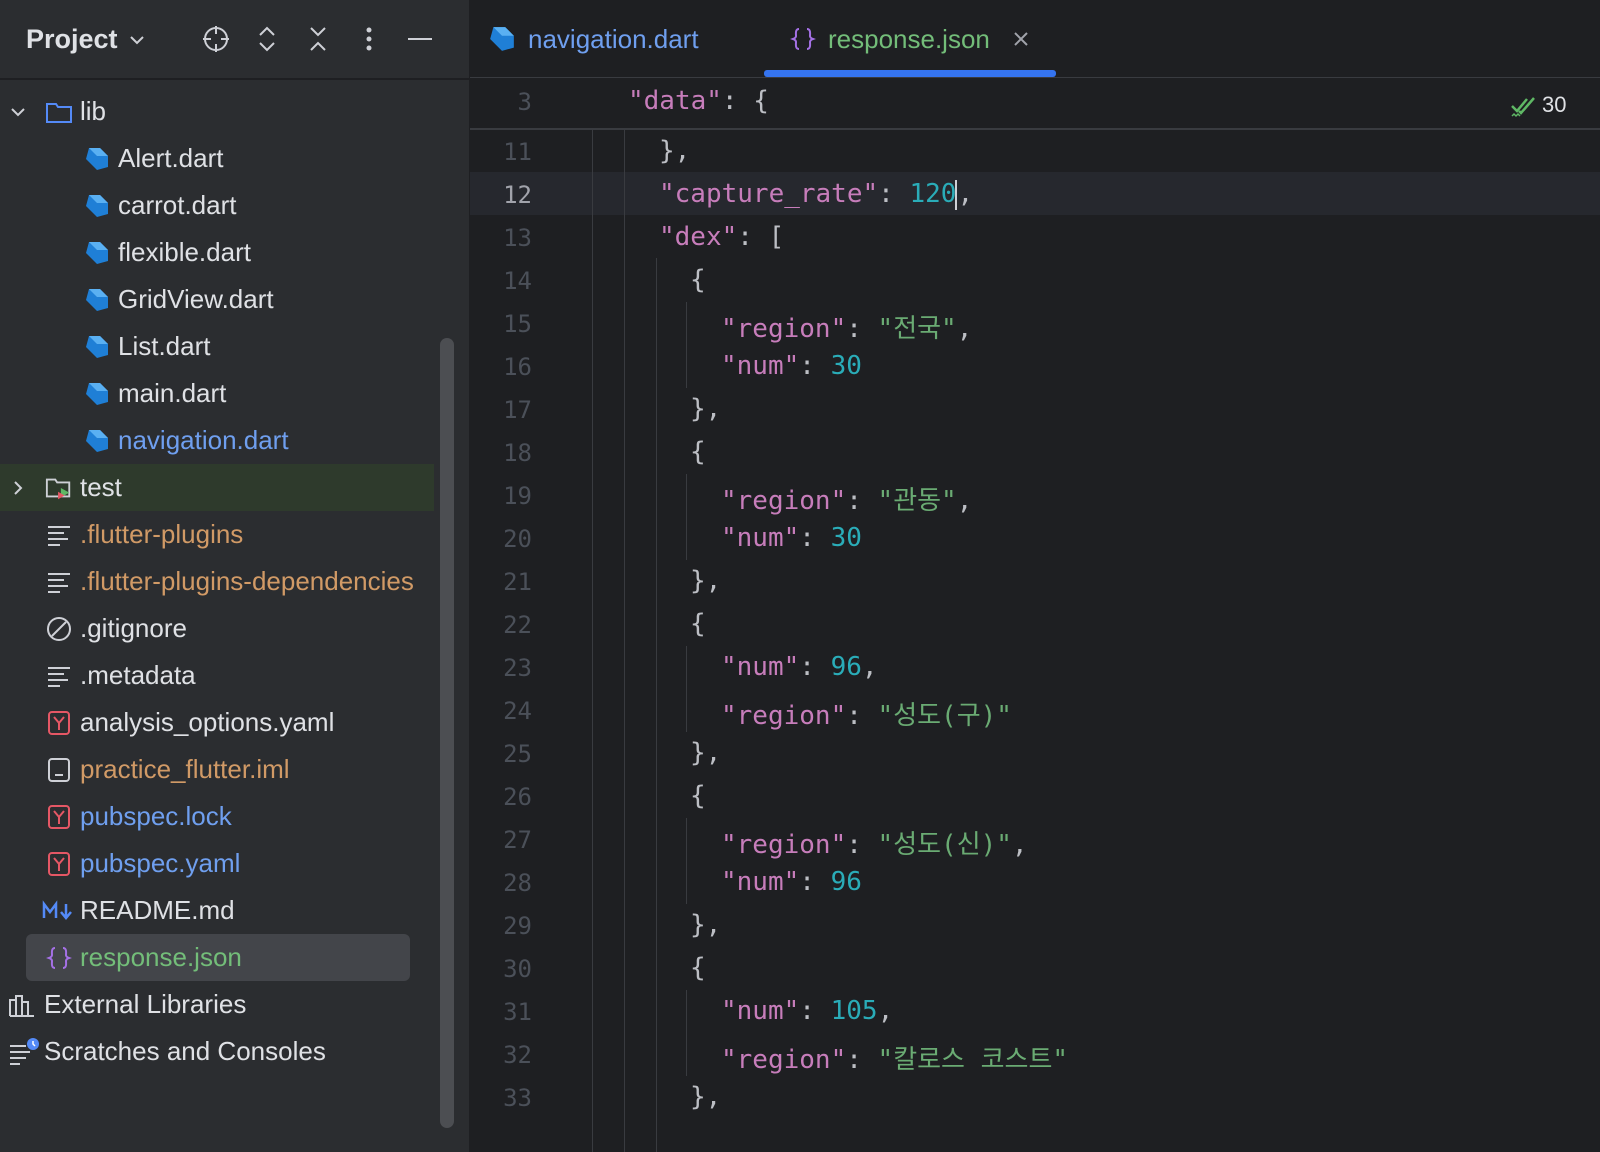 The width and height of the screenshot is (1600, 1152). I want to click on line-number: 17, so click(501, 410).